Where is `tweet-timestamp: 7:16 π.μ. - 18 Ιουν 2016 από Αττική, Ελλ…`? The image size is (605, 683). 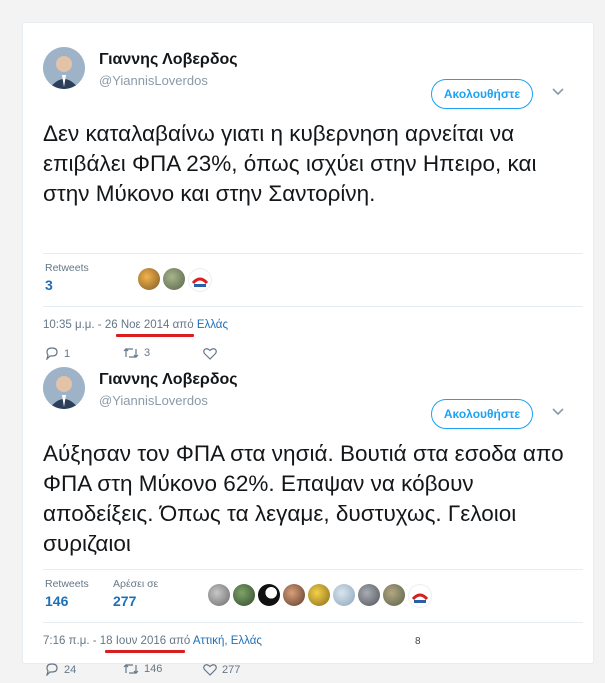
tweet-timestamp: 7:16 π.μ. - 18 Ιουν 2016 από Αττική, Ελλ… is located at coordinates (152, 641).